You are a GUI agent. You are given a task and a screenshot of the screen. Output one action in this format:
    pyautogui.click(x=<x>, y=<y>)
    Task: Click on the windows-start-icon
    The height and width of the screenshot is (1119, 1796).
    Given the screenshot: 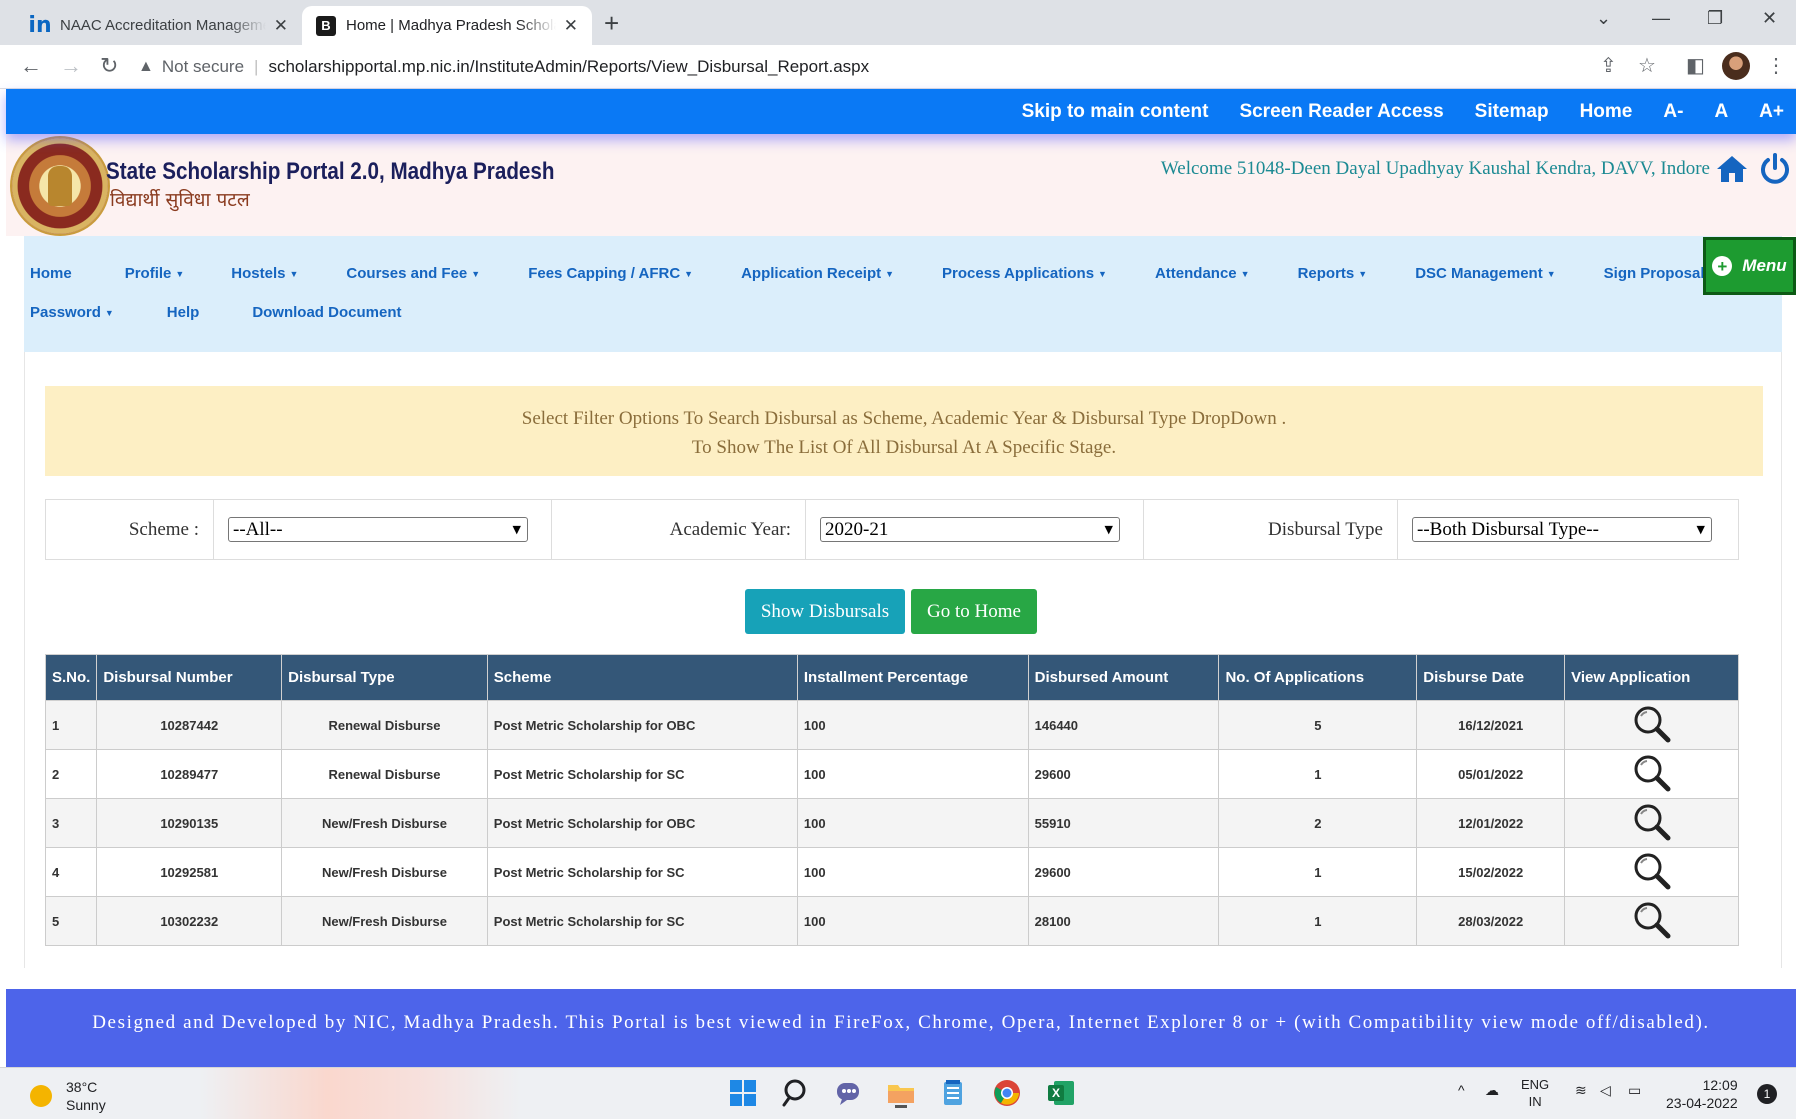 What is the action you would take?
    pyautogui.click(x=743, y=1093)
    